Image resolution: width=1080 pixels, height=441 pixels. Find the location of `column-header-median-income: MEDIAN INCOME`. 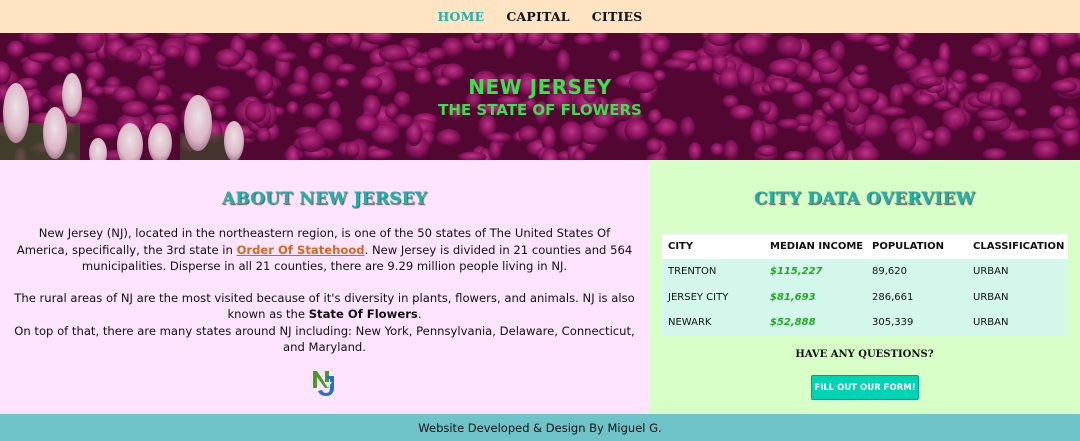

column-header-median-income: MEDIAN INCOME is located at coordinates (815, 246).